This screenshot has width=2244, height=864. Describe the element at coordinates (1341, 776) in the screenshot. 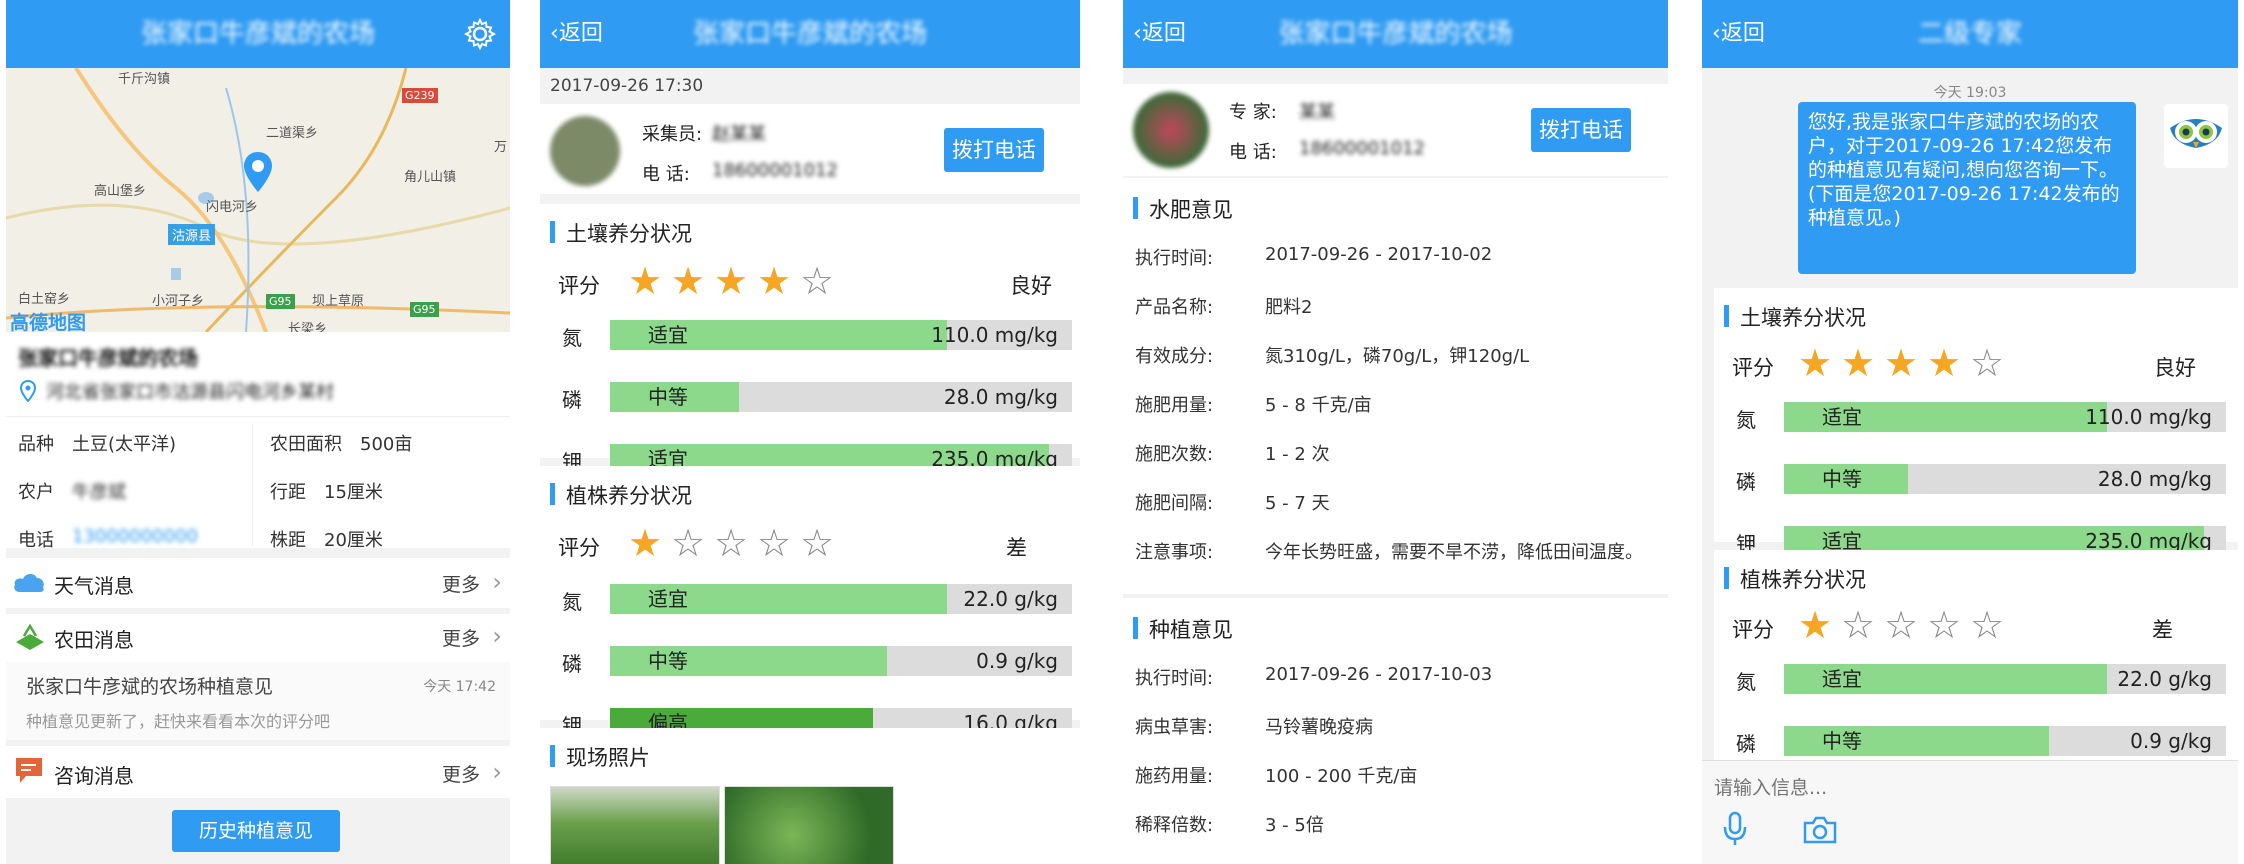

I see `advice-value: 100 - 200 千克/亩` at that location.